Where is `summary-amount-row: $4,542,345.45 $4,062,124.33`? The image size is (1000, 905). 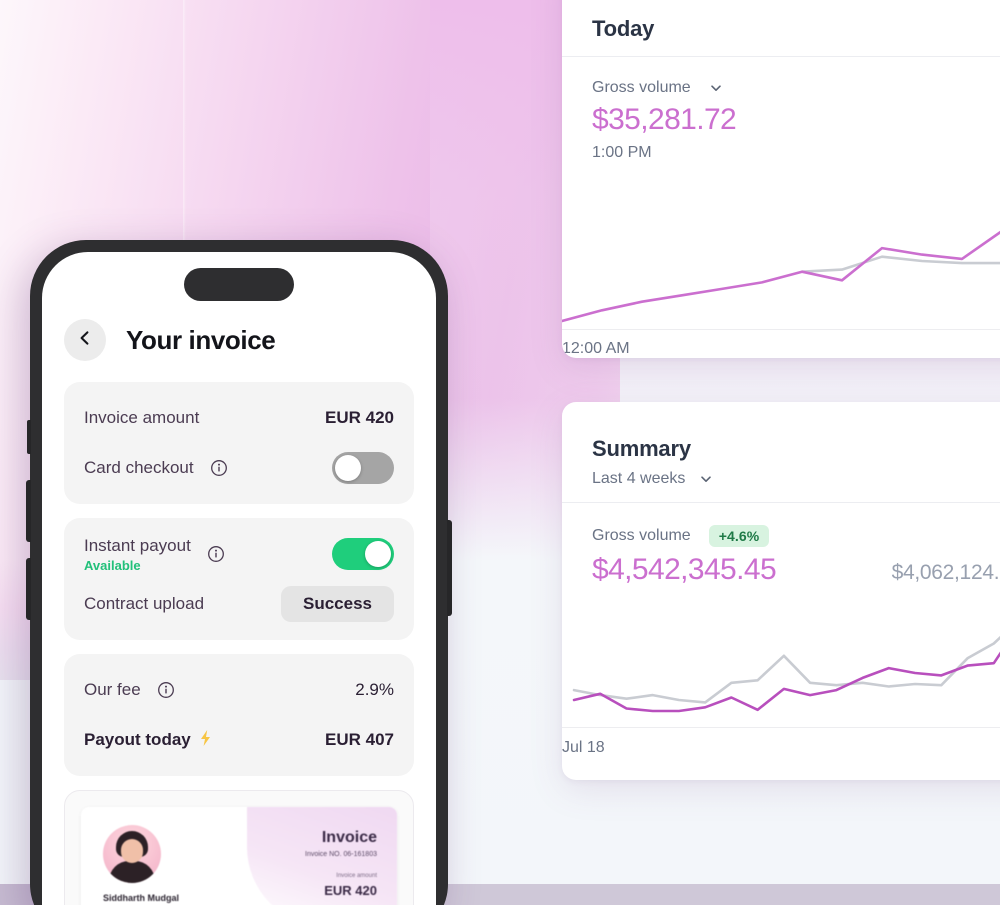 summary-amount-row: $4,542,345.45 $4,062,124.33 is located at coordinates (796, 570).